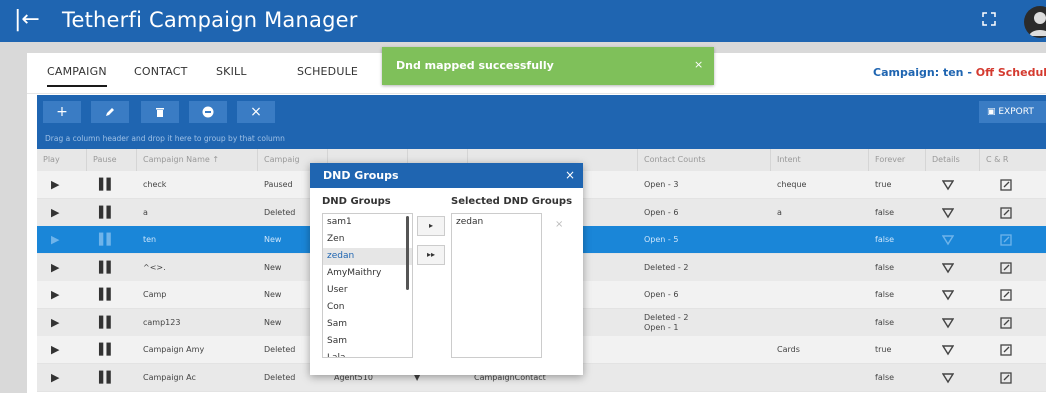 Image resolution: width=1046 pixels, height=393 pixels. What do you see at coordinates (989, 19) in the screenshot?
I see `fullscreen-icon` at bounding box center [989, 19].